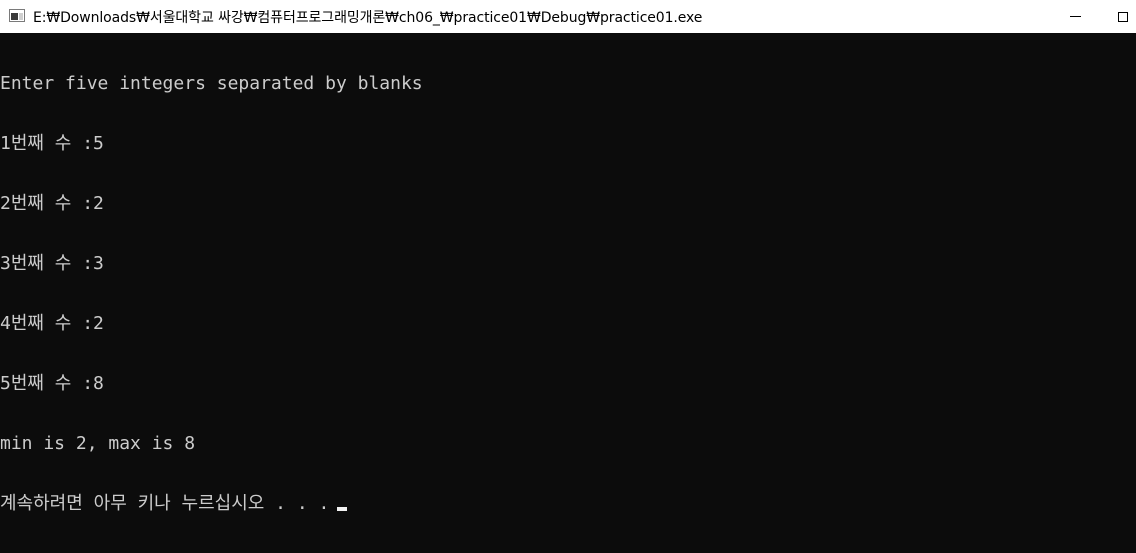 The height and width of the screenshot is (553, 1136). I want to click on console-line-prompt: Enter five integers separated by blanks, so click(211, 83).